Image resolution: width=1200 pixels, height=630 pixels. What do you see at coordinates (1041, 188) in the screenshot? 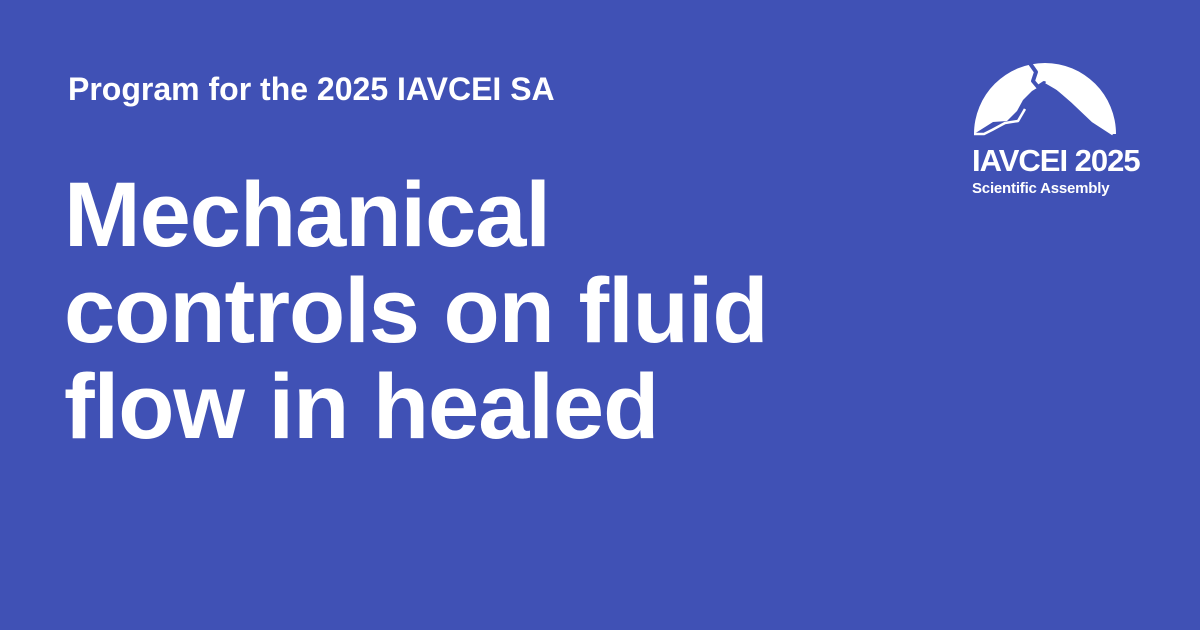
I see `logo-subtitle: Scientific Assembly` at bounding box center [1041, 188].